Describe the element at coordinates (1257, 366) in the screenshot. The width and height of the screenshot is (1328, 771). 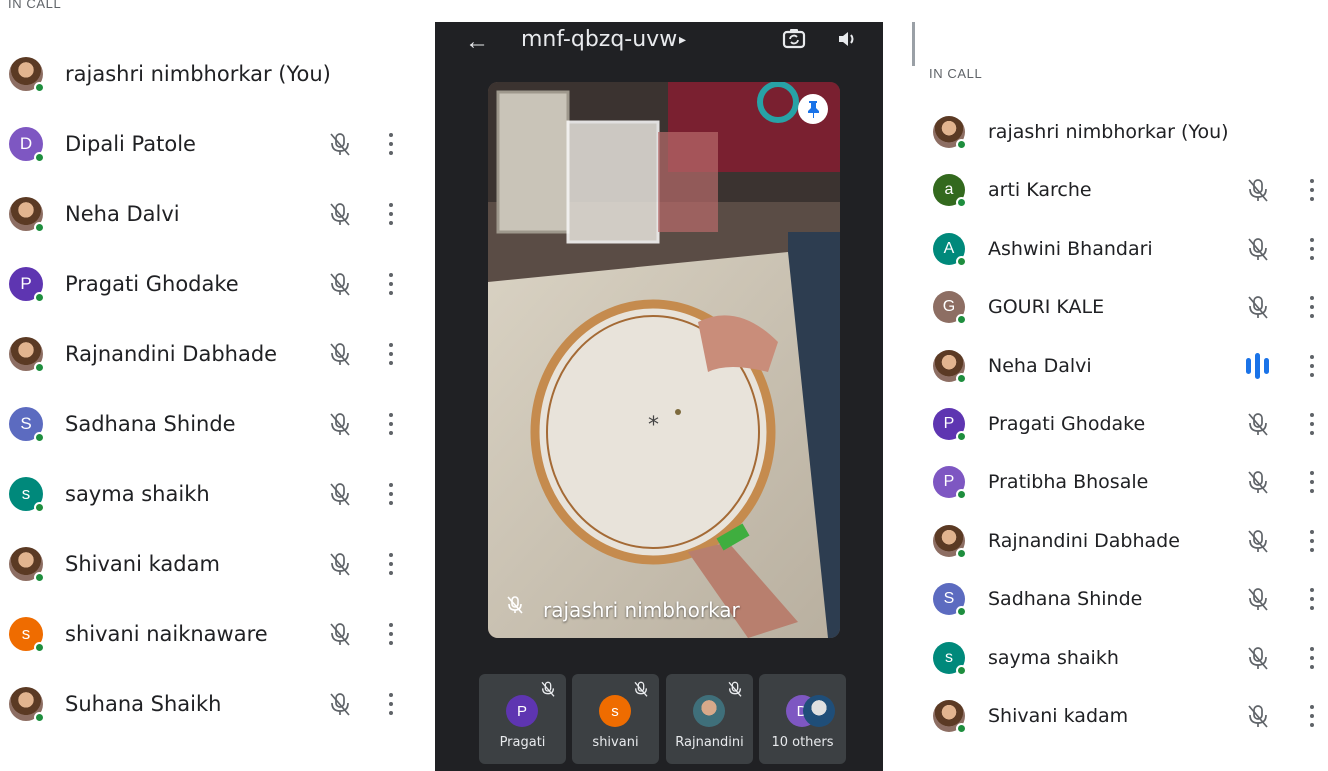
I see `speaking-indicator-icon` at that location.